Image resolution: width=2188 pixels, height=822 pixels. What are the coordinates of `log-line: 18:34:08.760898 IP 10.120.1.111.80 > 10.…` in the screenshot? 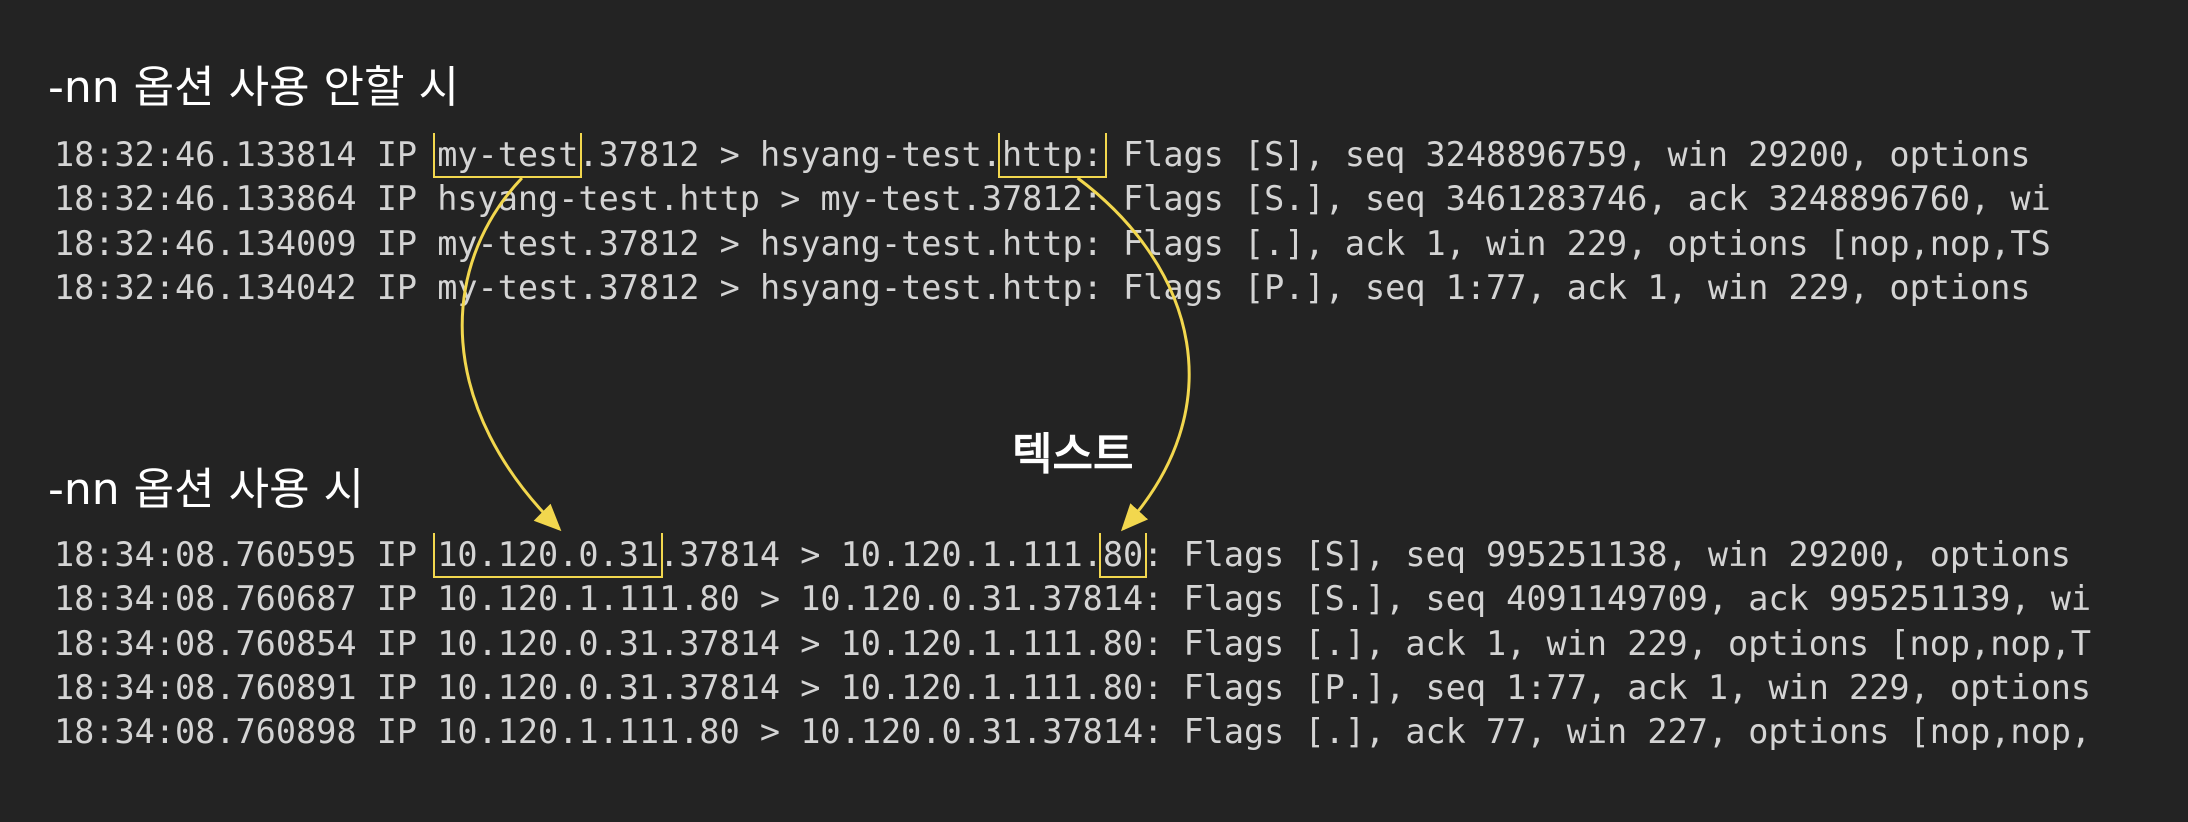 It's located at (1083, 732).